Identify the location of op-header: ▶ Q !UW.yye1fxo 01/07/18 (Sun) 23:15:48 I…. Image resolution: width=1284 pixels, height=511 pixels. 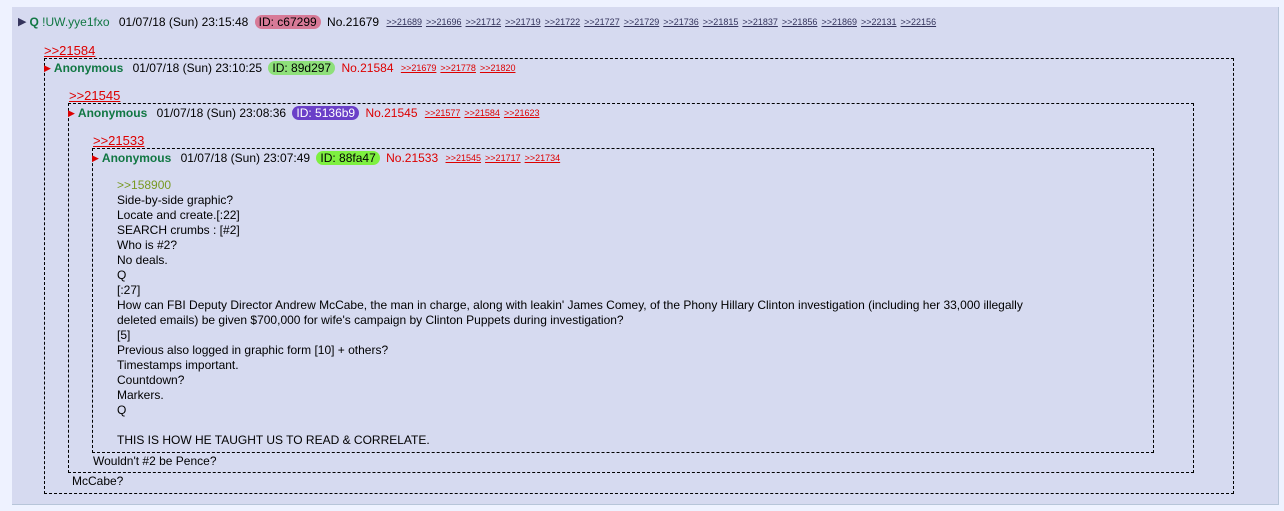
(477, 21).